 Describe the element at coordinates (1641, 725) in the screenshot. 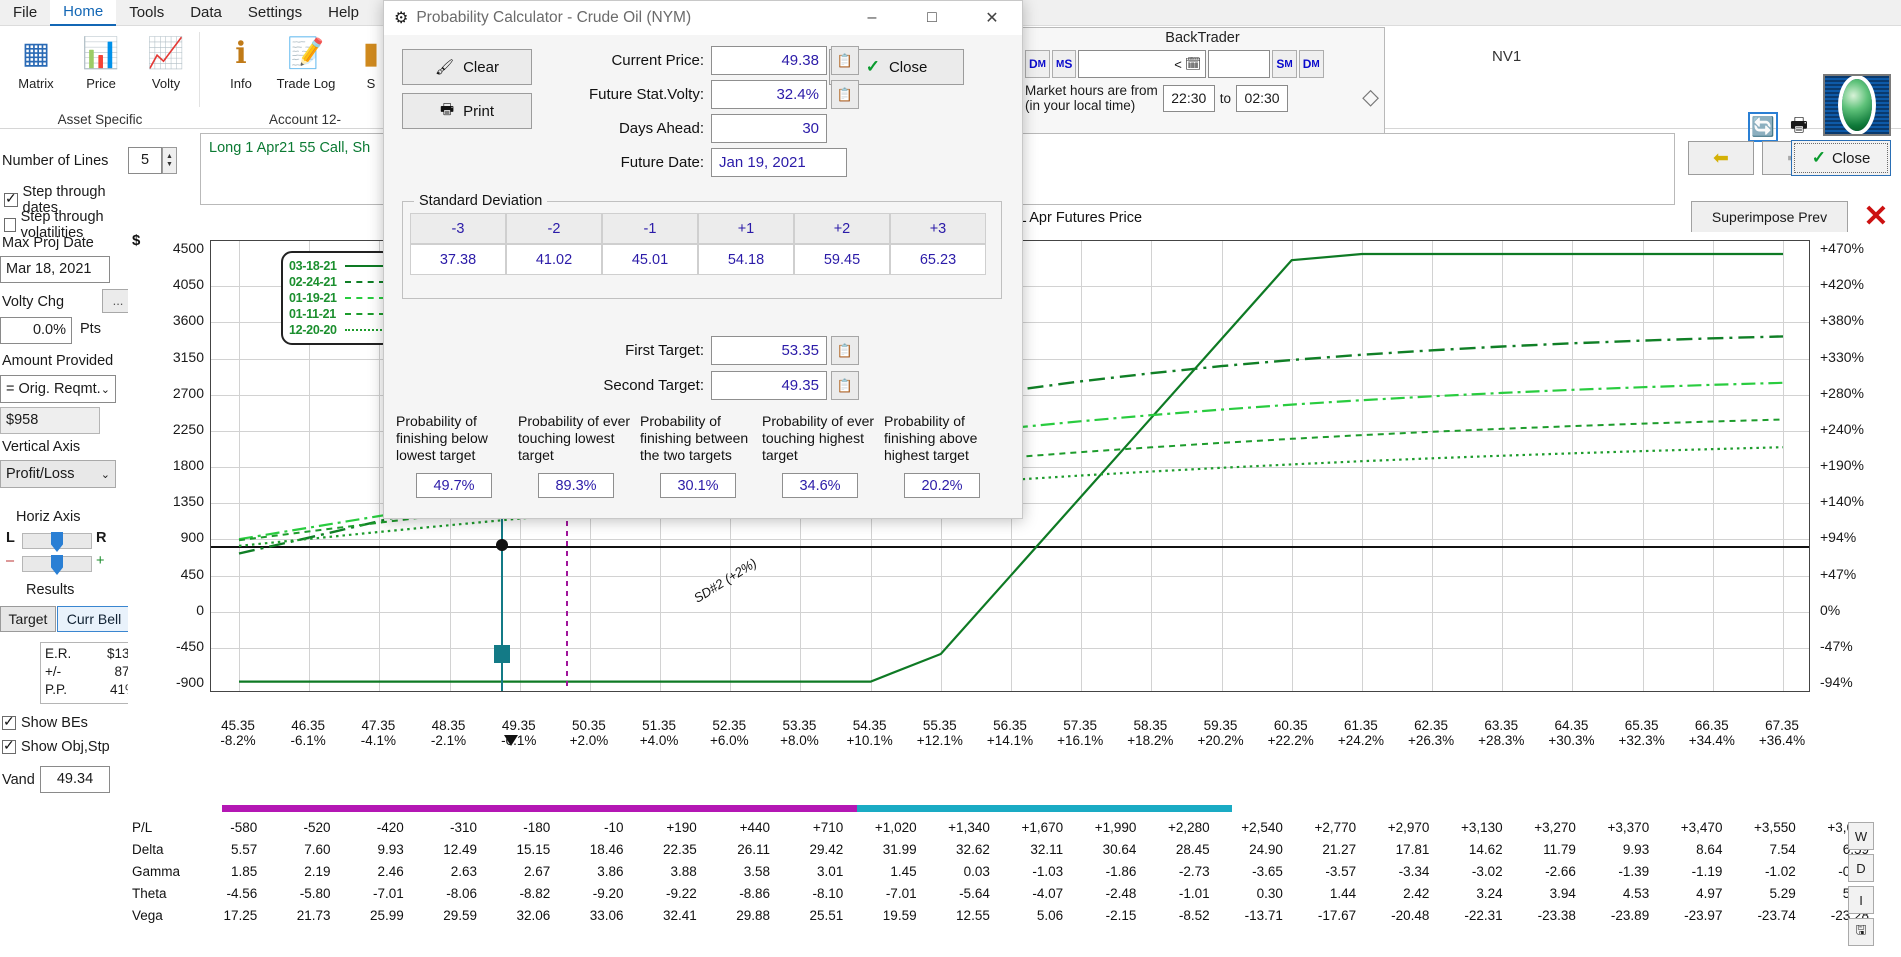

I see `x-tick-price-20: 65.35` at that location.